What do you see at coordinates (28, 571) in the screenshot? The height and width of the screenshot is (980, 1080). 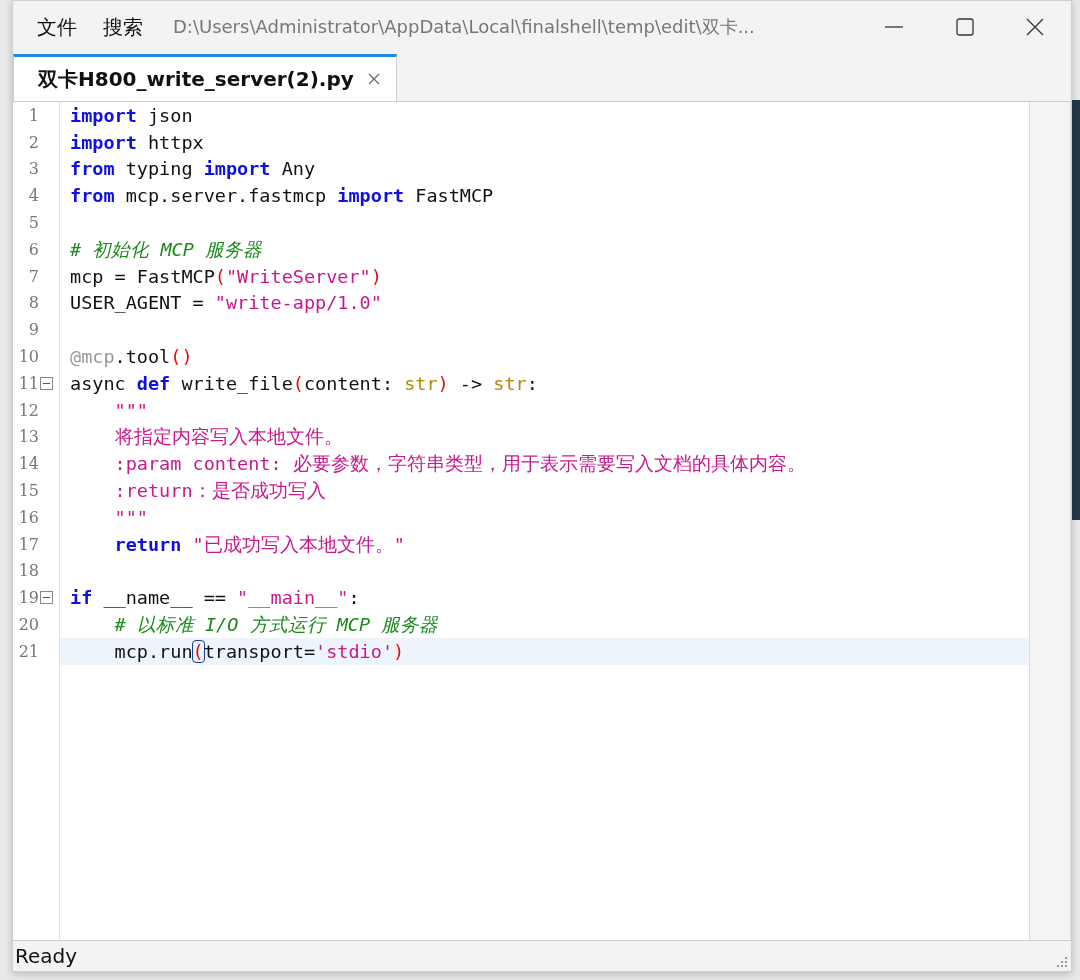 I see `line-number: 18` at bounding box center [28, 571].